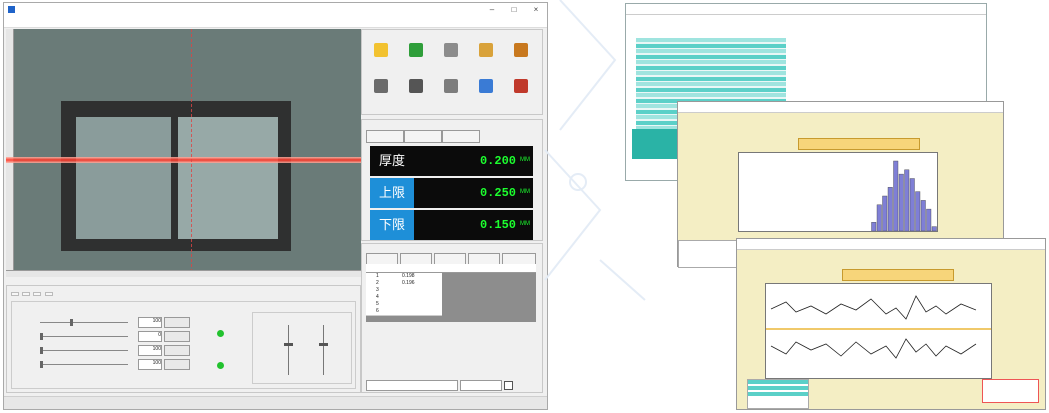 The width and height of the screenshot is (1049, 413). What do you see at coordinates (150, 364) in the screenshot?
I see `slider-4-value: 100` at bounding box center [150, 364].